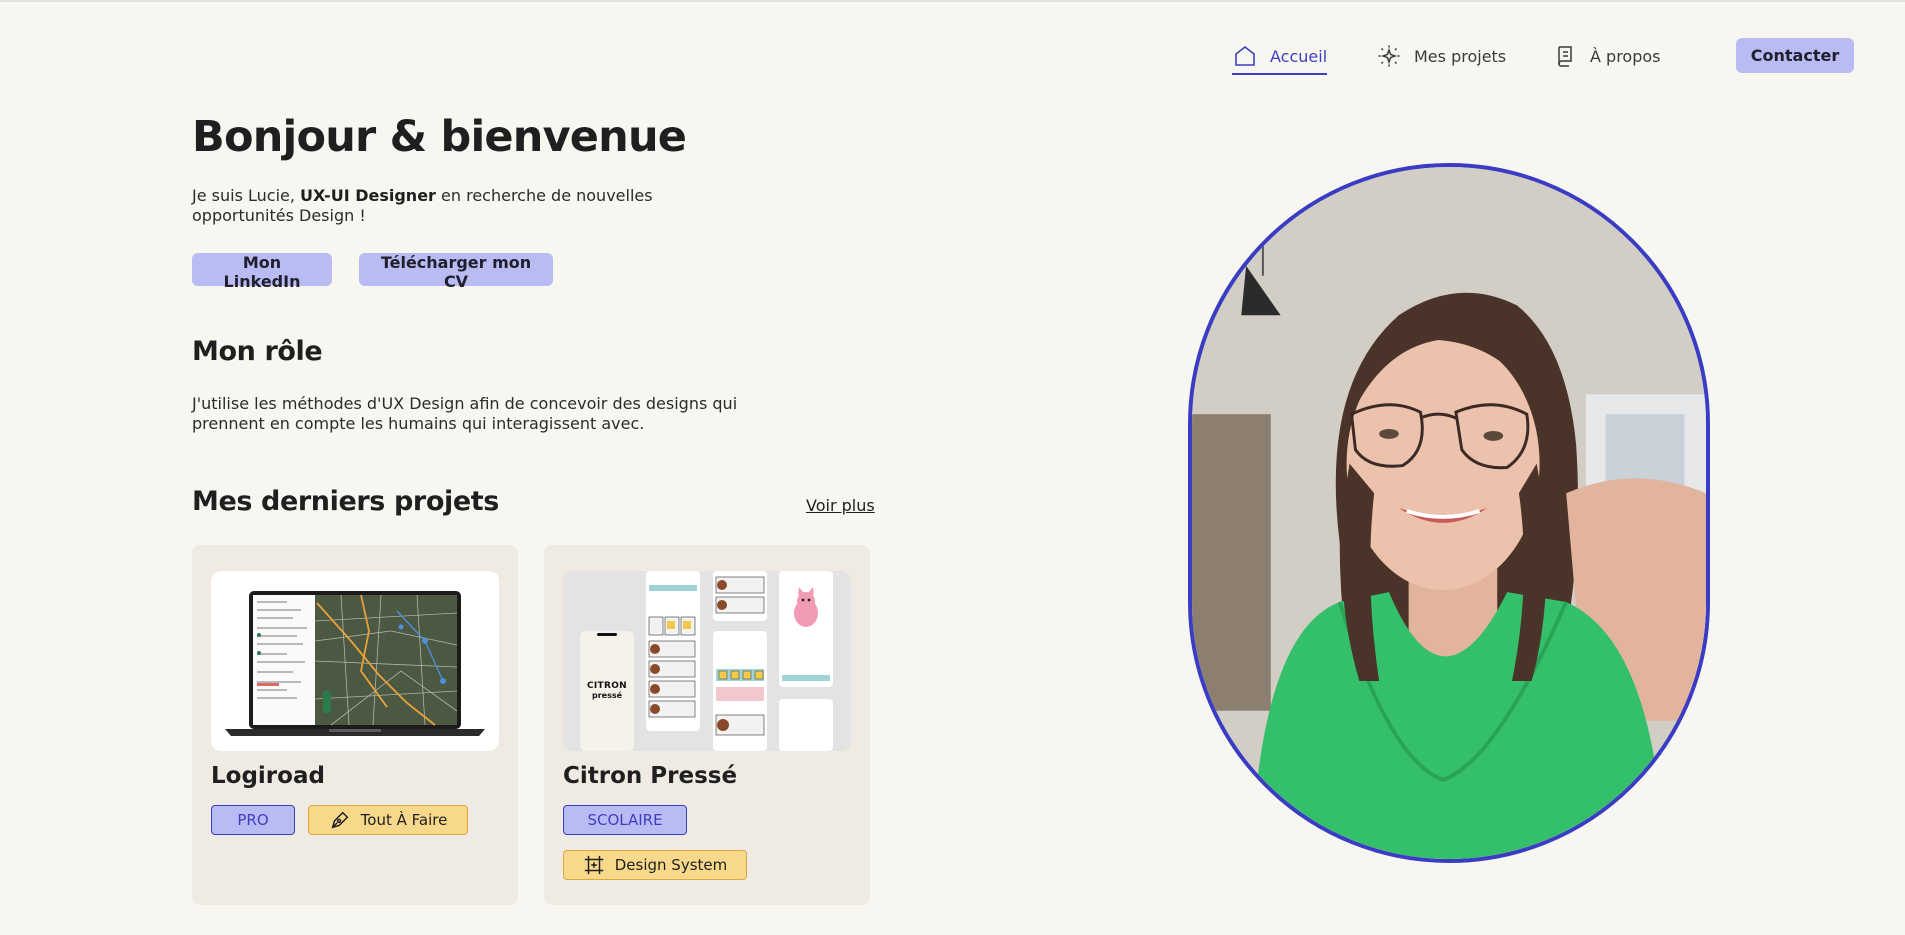 This screenshot has height=935, width=1905. What do you see at coordinates (246, 195) in the screenshot?
I see `intro-prefix: Je suis Lucie,` at bounding box center [246, 195].